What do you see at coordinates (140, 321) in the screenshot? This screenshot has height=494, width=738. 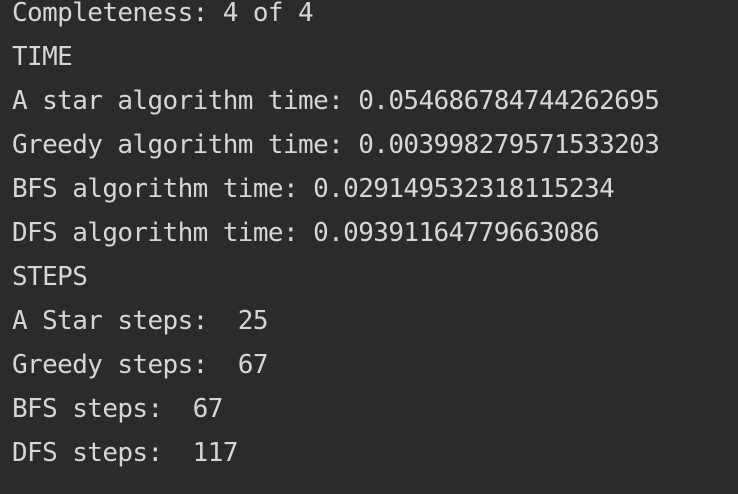 I see `astar-steps-line: A Star steps: 25` at bounding box center [140, 321].